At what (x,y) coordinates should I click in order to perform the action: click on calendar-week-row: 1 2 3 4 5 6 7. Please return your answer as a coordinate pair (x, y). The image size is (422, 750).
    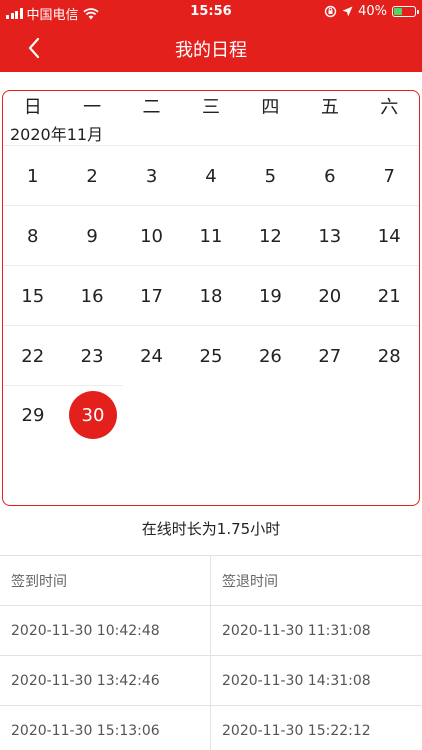
    Looking at the image, I should click on (211, 175).